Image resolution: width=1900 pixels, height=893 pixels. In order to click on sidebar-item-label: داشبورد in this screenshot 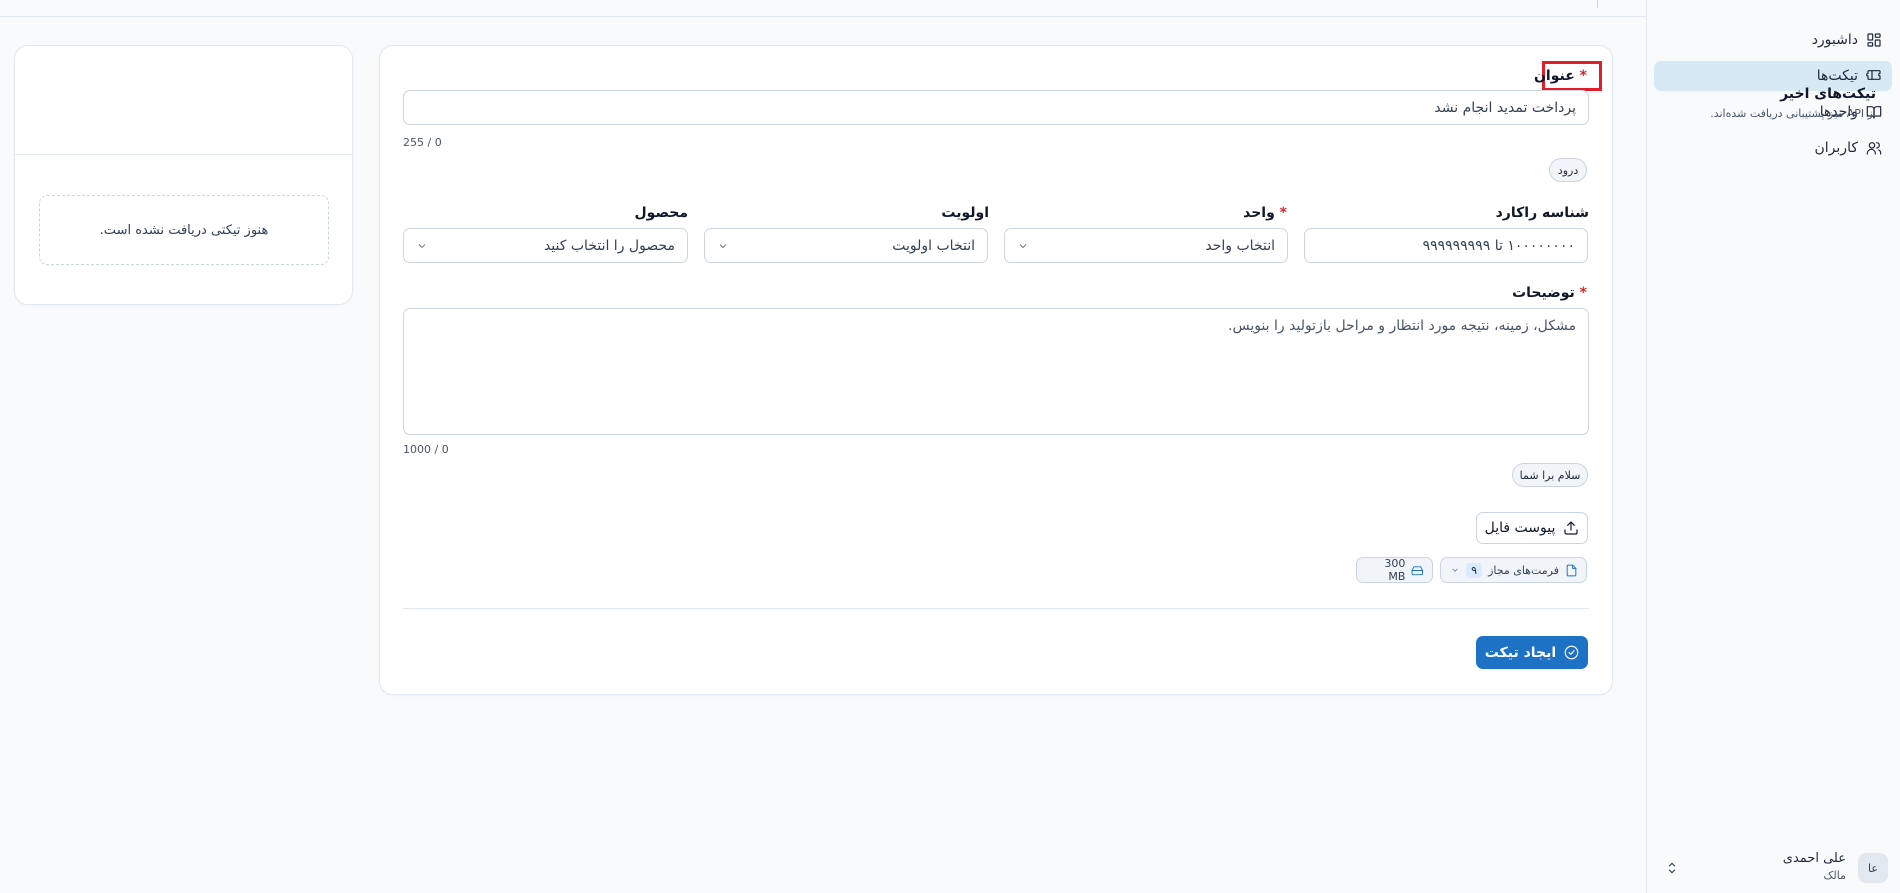, I will do `click(1834, 40)`.